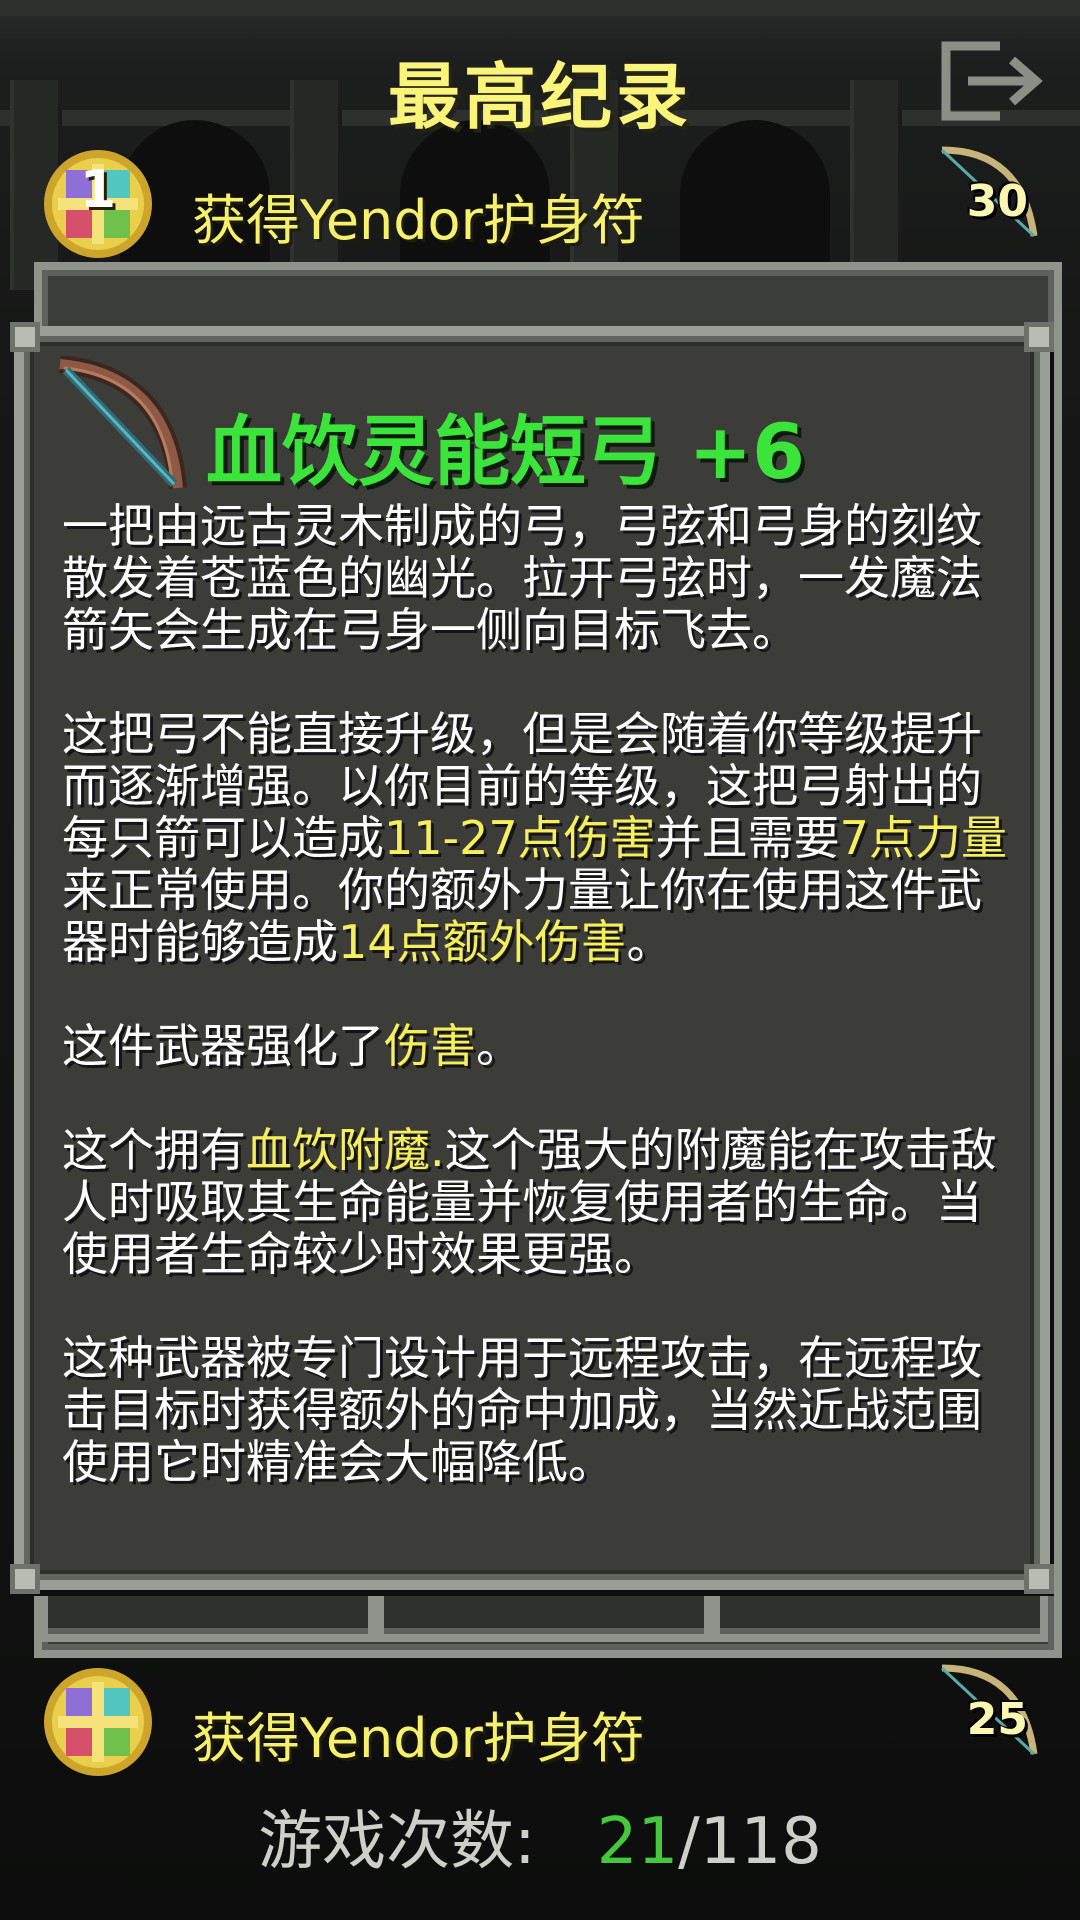 The height and width of the screenshot is (1920, 1080). I want to click on description-text: 这个拥有, so click(154, 1150).